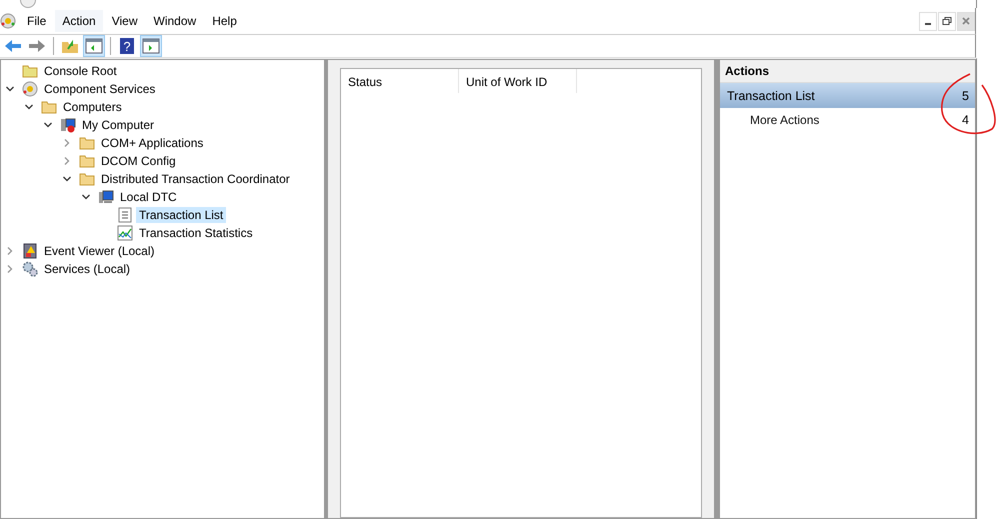 This screenshot has height=519, width=999. I want to click on more-actions-item: More Actions, so click(785, 120).